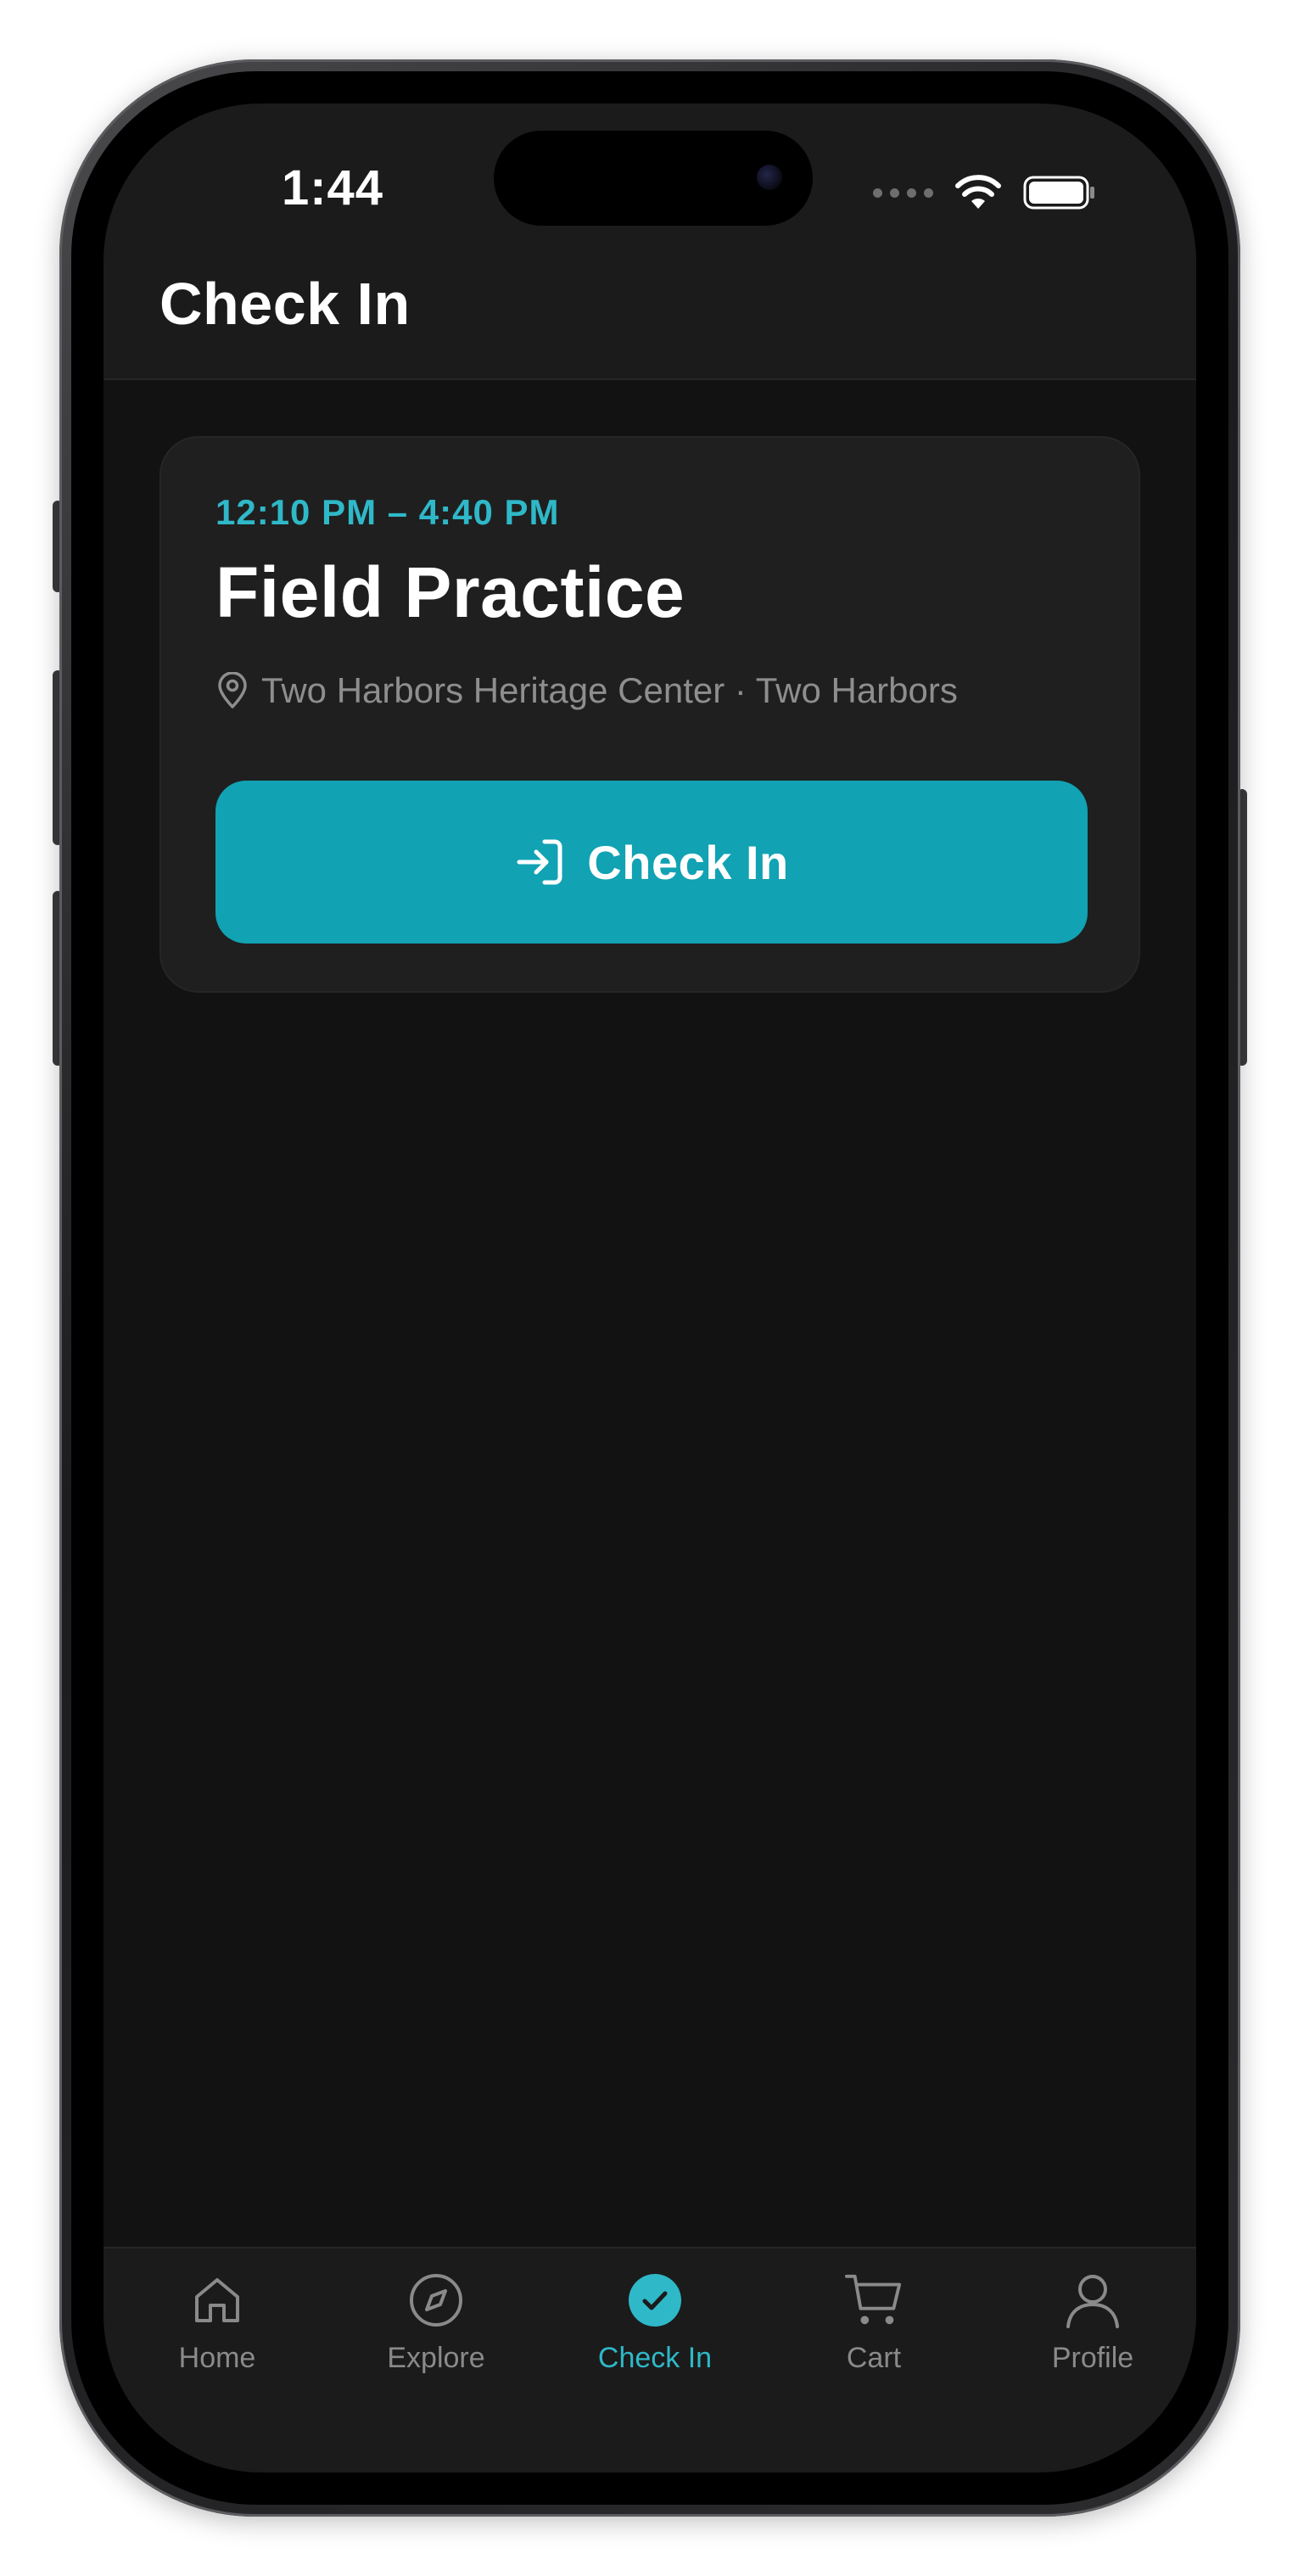  I want to click on tab-profile: Profile, so click(1092, 2338).